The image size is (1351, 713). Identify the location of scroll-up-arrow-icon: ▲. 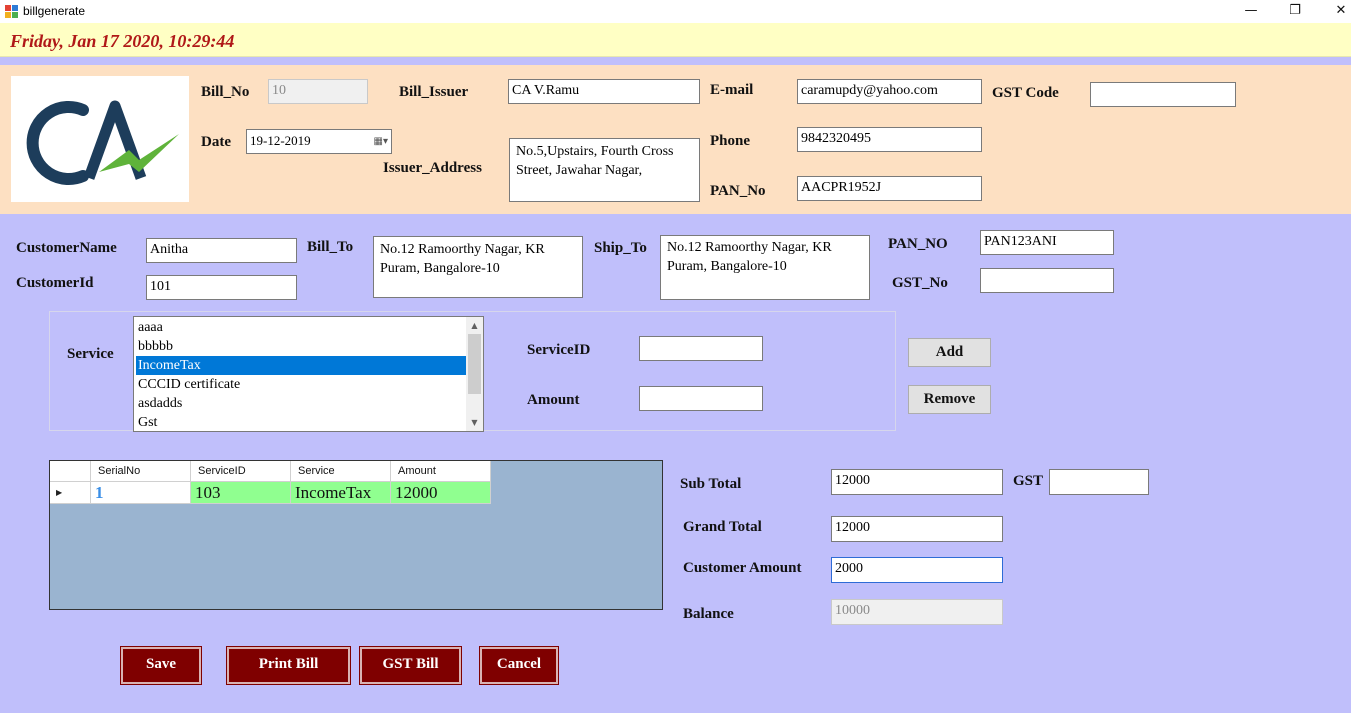
(474, 325).